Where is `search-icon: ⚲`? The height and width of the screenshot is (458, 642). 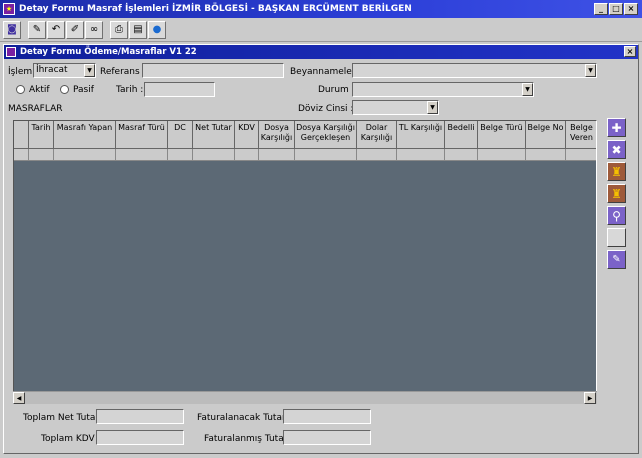 search-icon: ⚲ is located at coordinates (616, 215).